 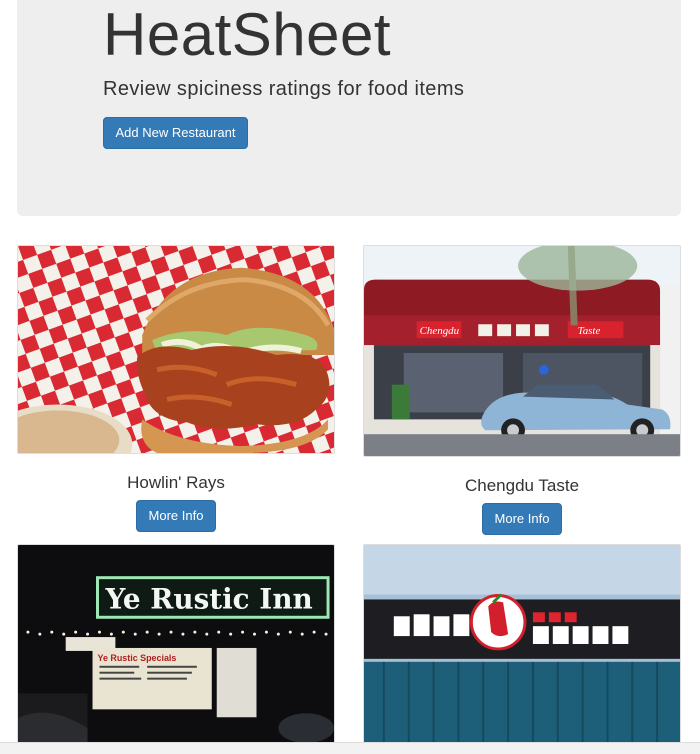 What do you see at coordinates (175, 133) in the screenshot?
I see `add-restaurant-button: Add New Restaurant` at bounding box center [175, 133].